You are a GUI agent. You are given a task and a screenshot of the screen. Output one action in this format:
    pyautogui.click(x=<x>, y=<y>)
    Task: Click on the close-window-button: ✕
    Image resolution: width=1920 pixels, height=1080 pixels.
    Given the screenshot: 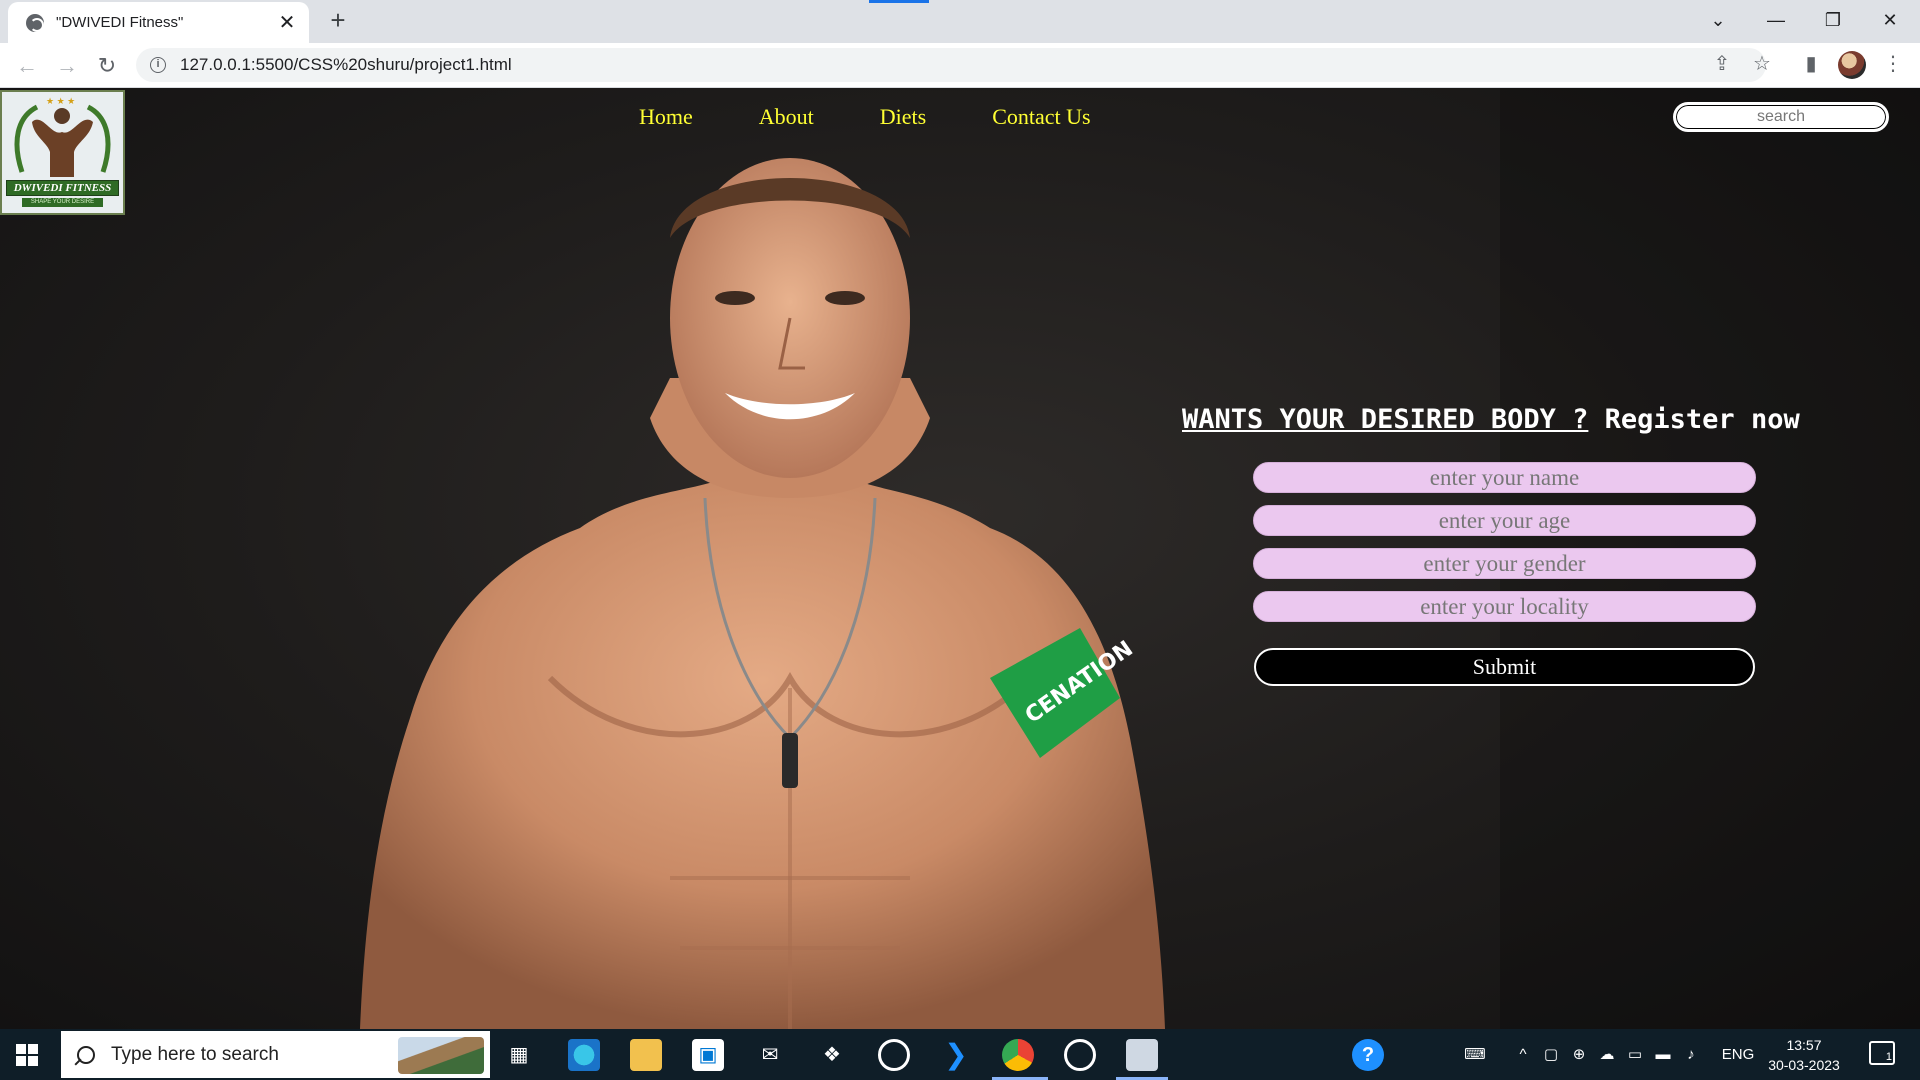 What is the action you would take?
    pyautogui.click(x=1890, y=20)
    